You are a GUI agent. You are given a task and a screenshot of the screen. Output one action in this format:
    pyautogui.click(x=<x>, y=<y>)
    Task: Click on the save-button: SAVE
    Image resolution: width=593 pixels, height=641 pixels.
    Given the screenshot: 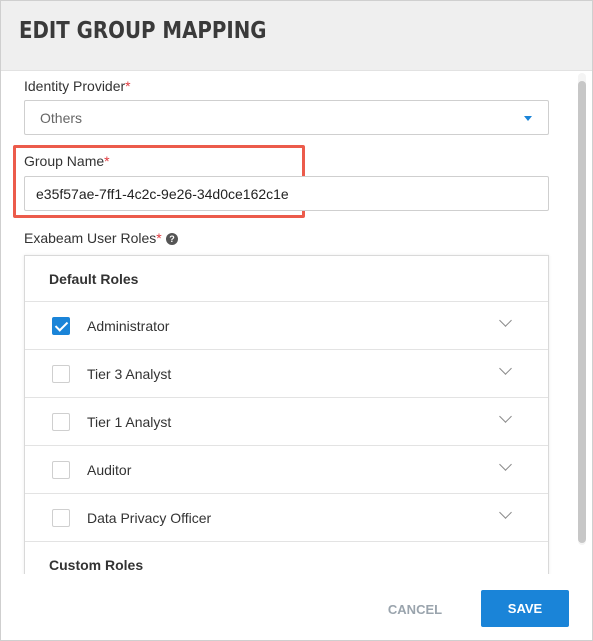 What is the action you would take?
    pyautogui.click(x=525, y=608)
    